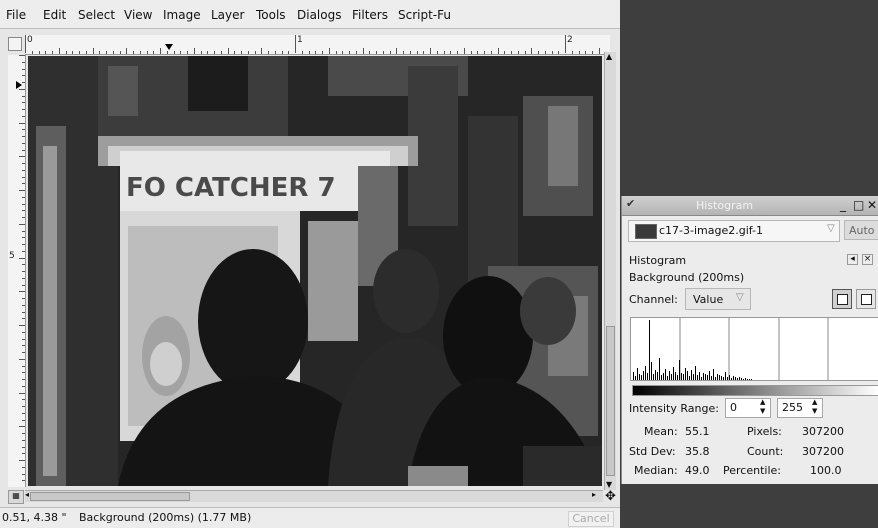  Describe the element at coordinates (718, 299) in the screenshot. I see `channel-select: Value ▽` at that location.